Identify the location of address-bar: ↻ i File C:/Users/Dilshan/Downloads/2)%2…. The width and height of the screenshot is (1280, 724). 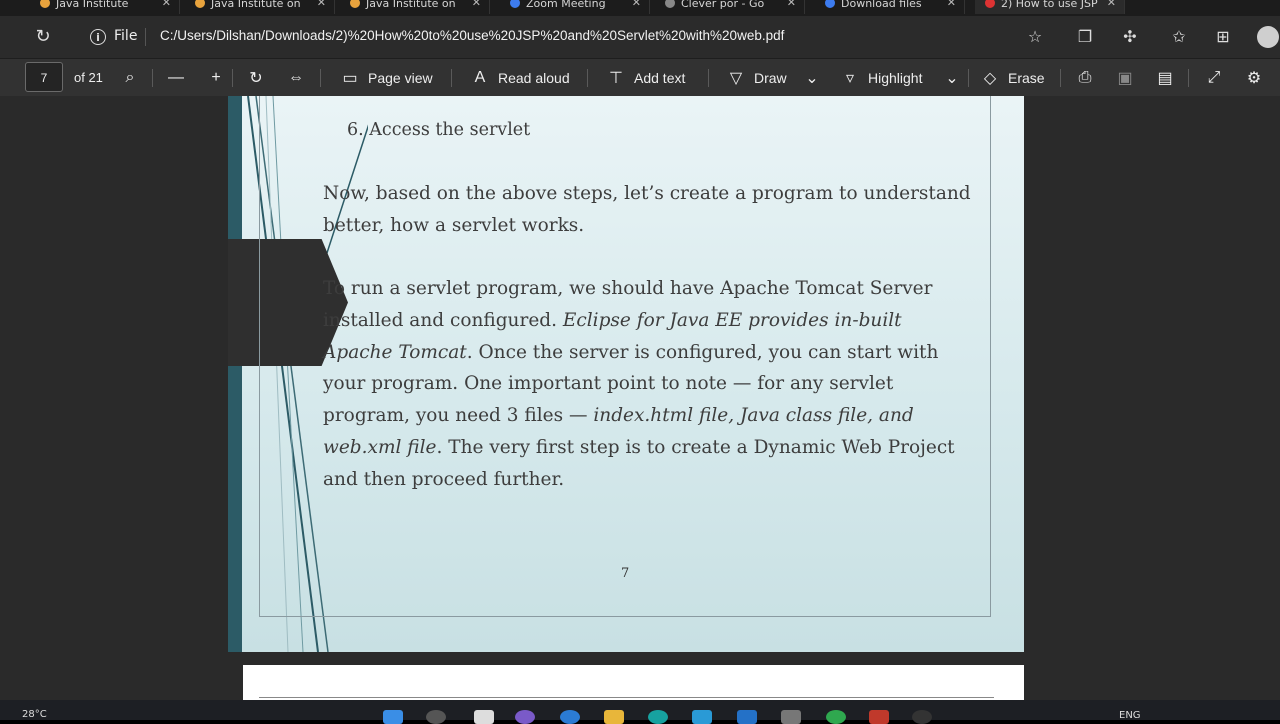
(640, 37).